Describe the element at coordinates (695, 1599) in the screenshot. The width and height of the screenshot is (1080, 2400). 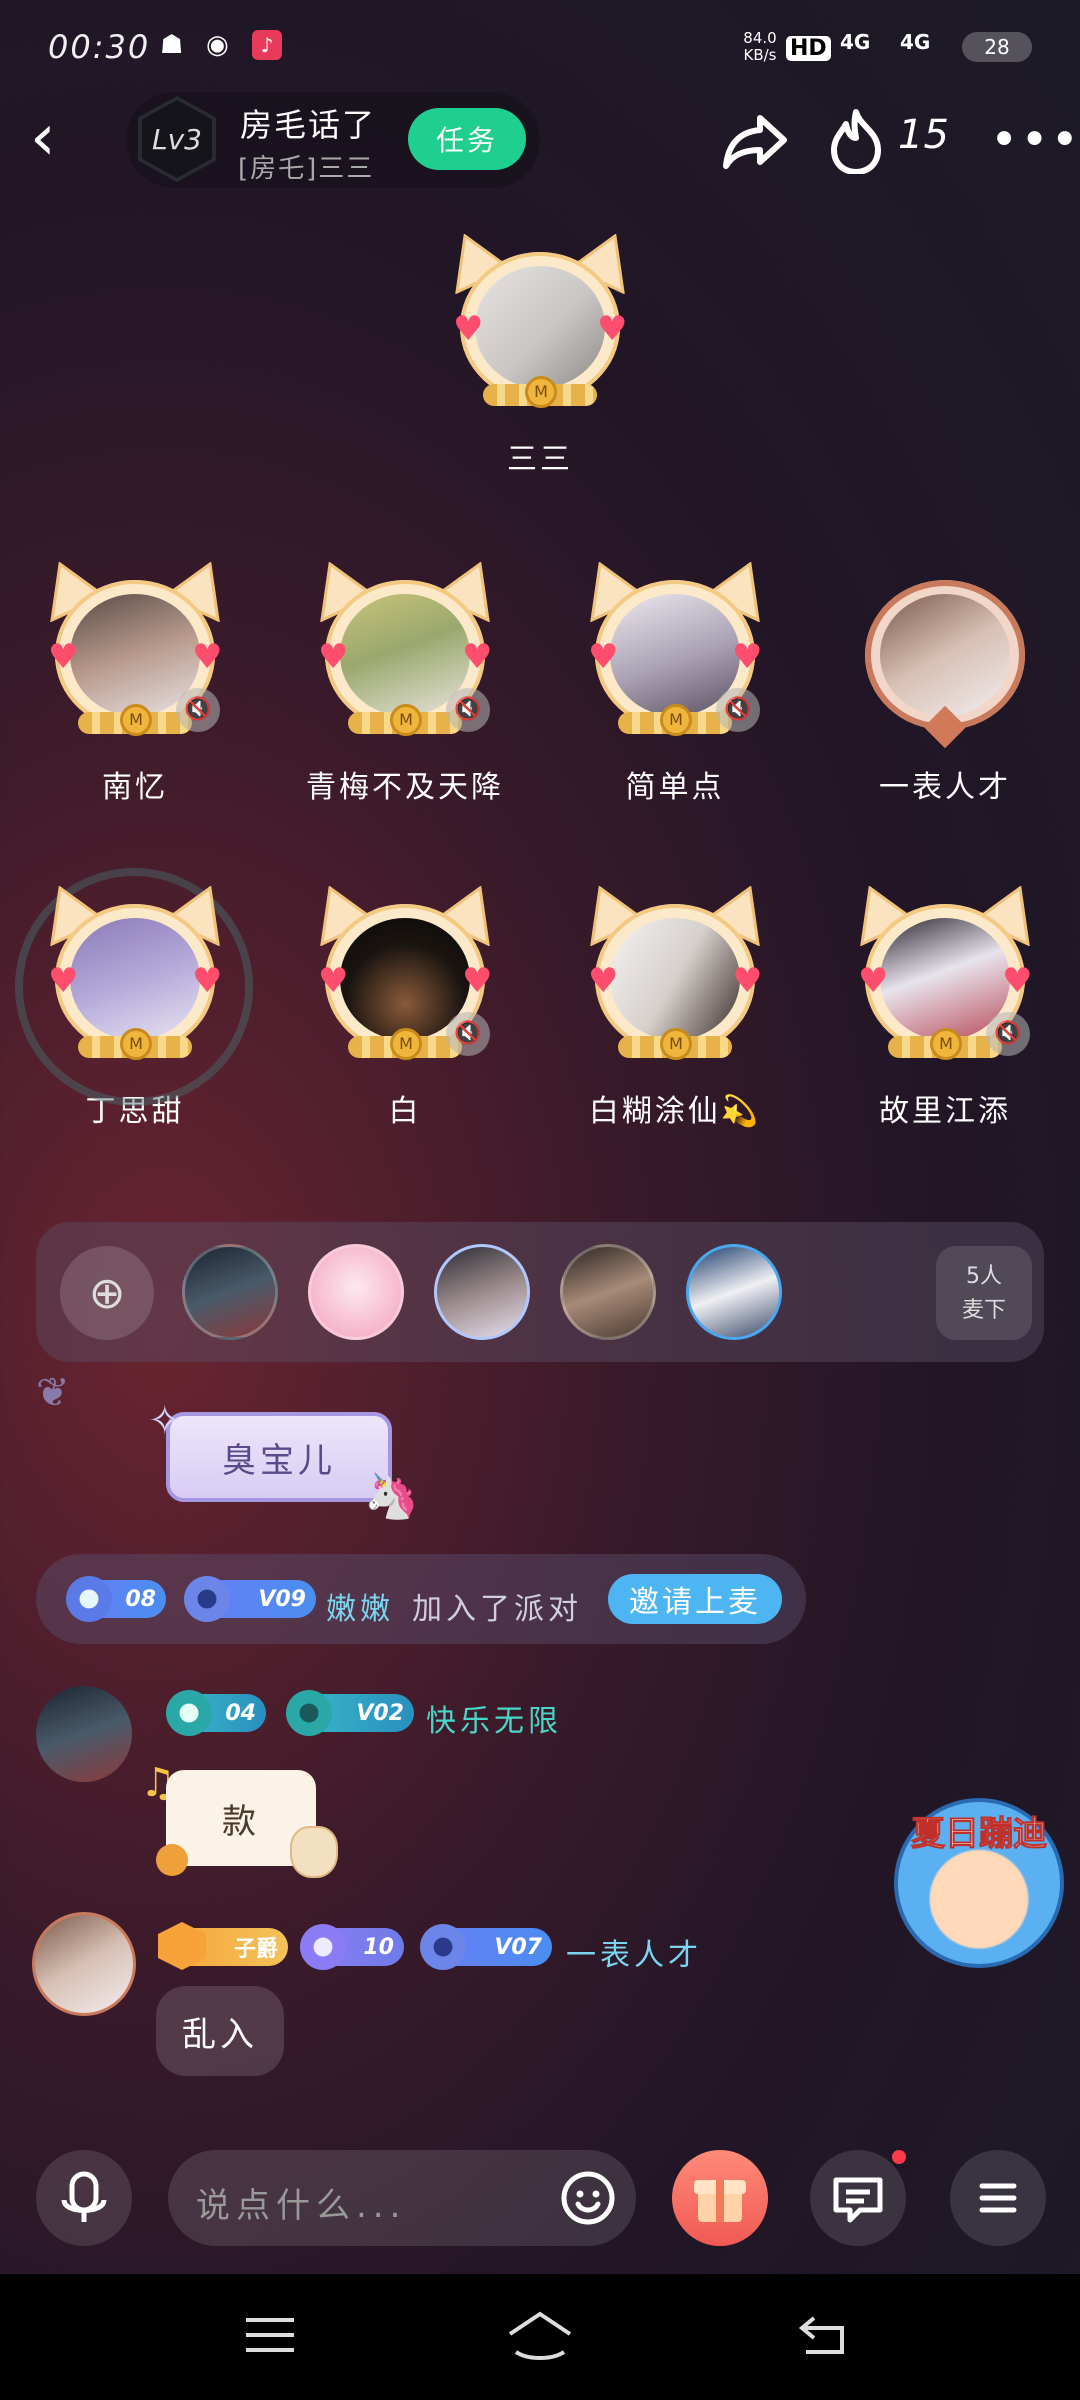
I see `invite-to-mic-button: 邀请上麦` at that location.